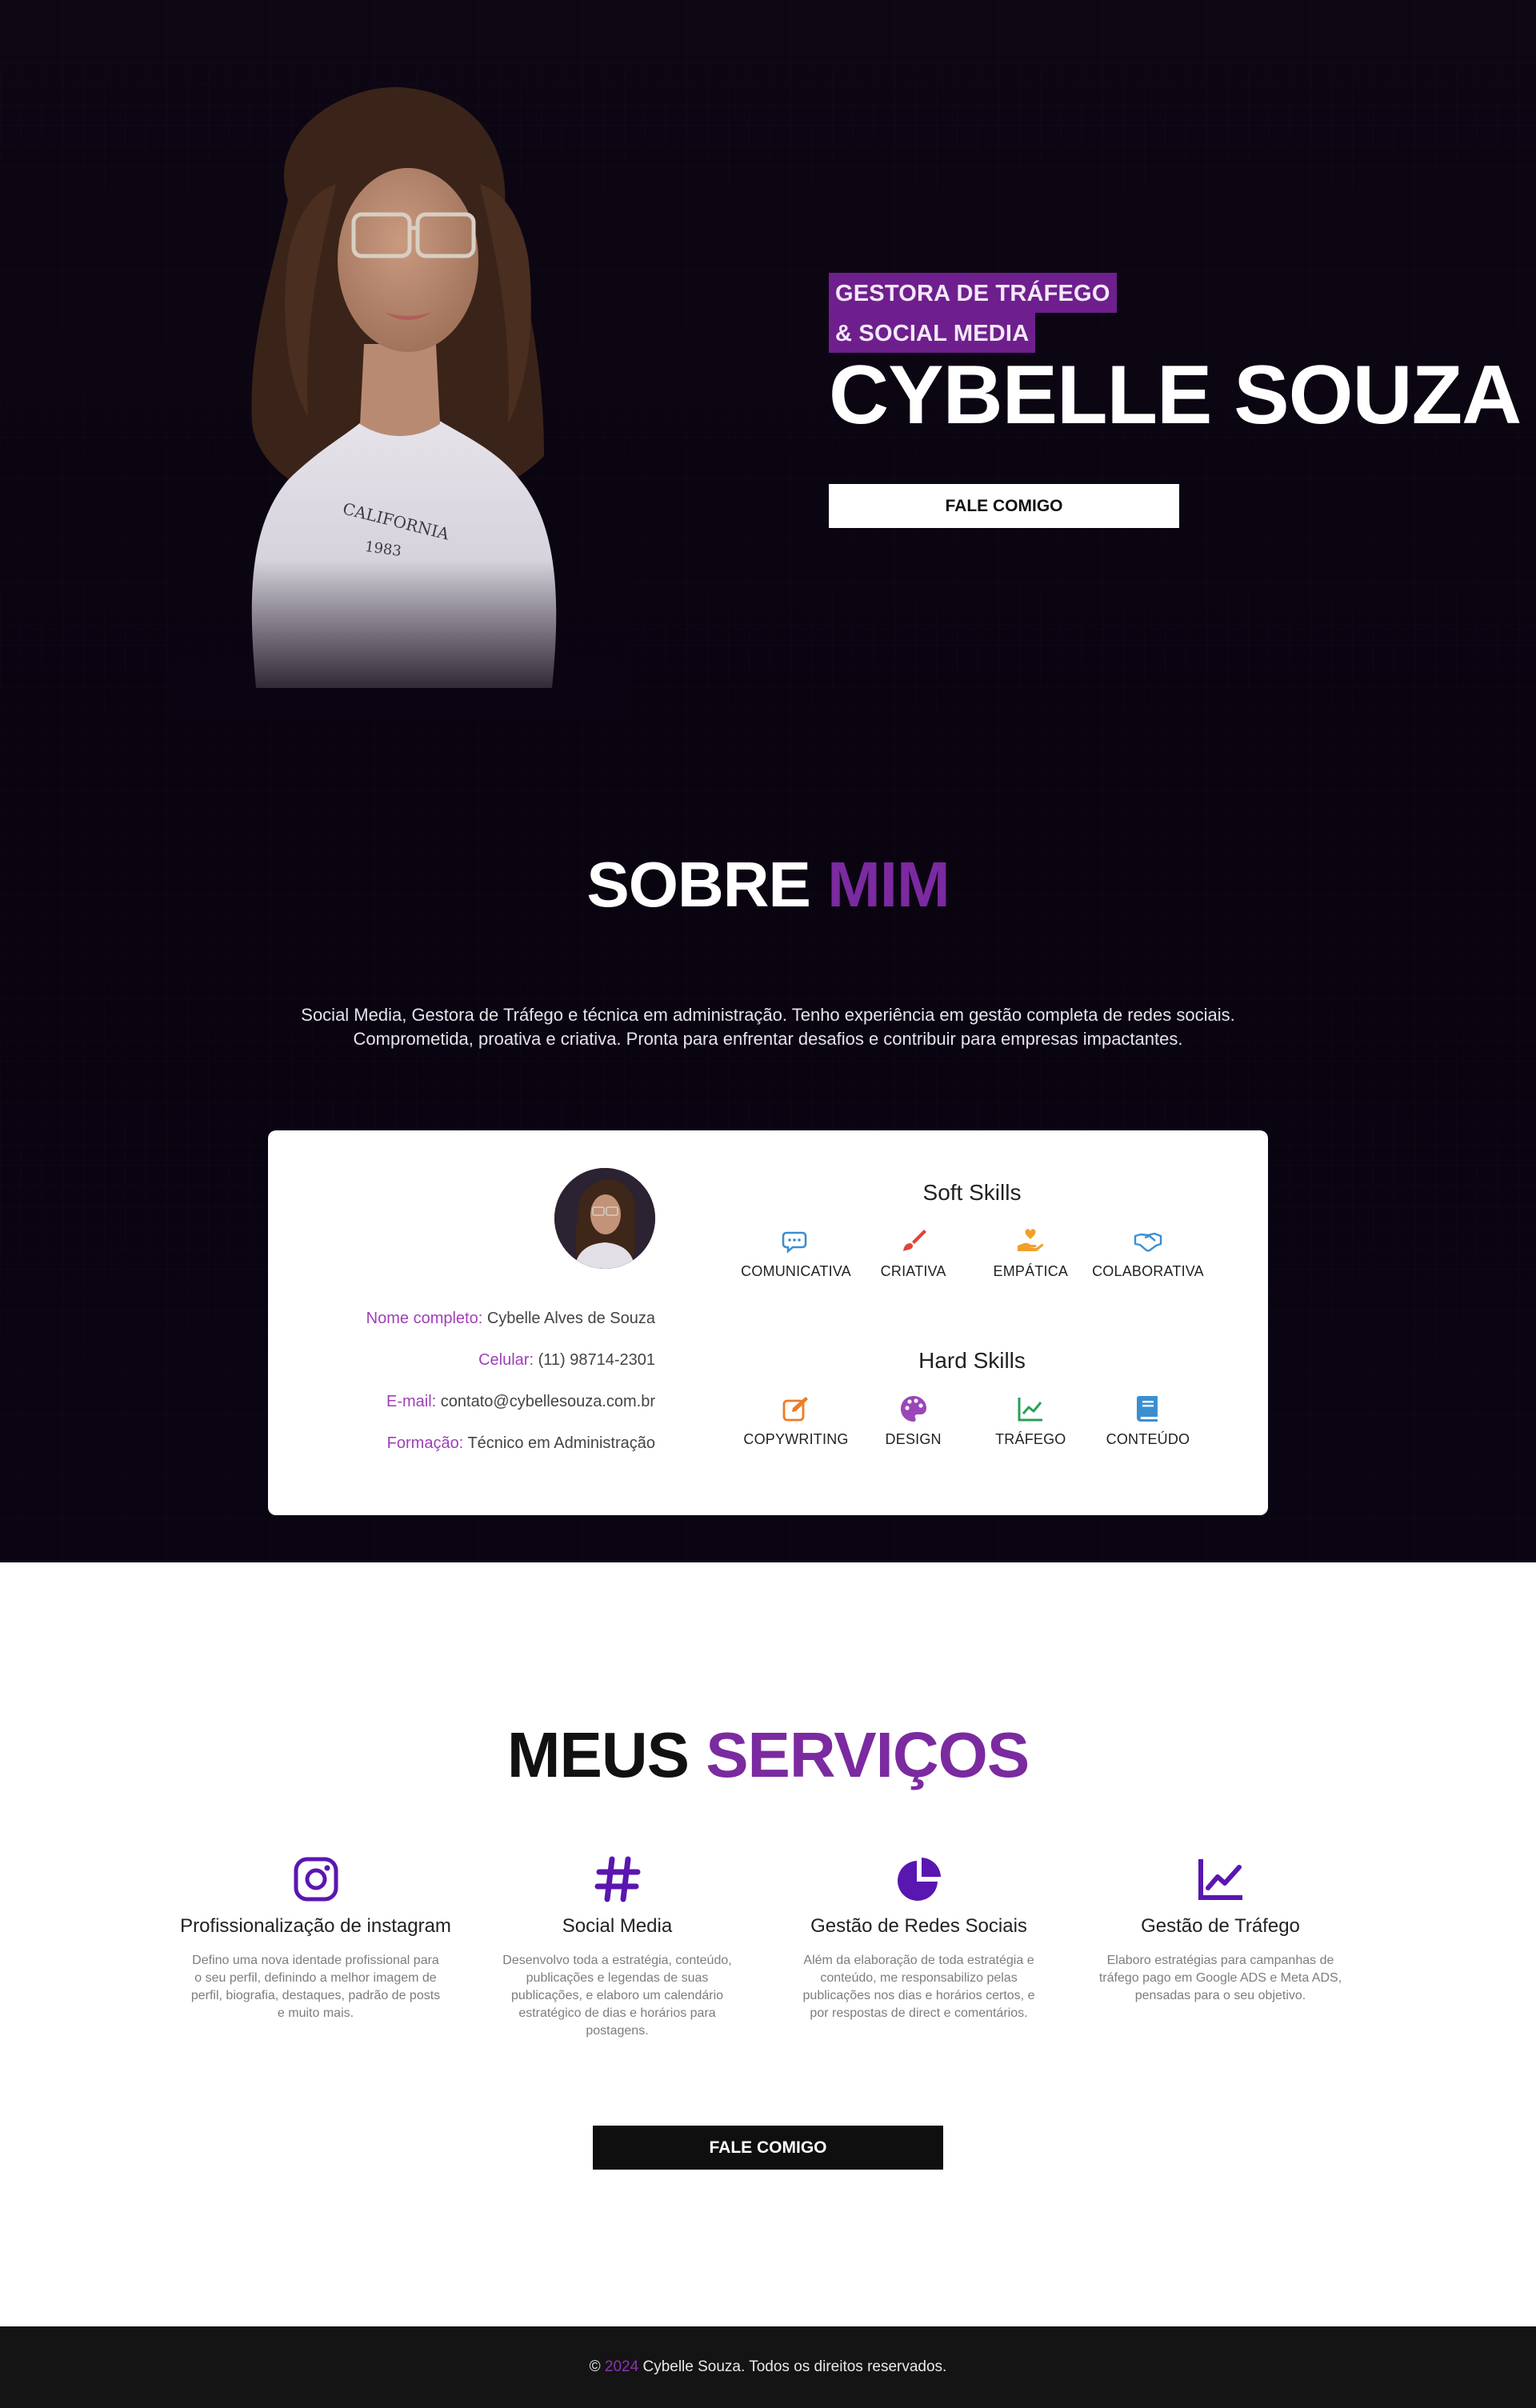  What do you see at coordinates (913, 1271) in the screenshot?
I see `skill-label: CRIATIVA` at bounding box center [913, 1271].